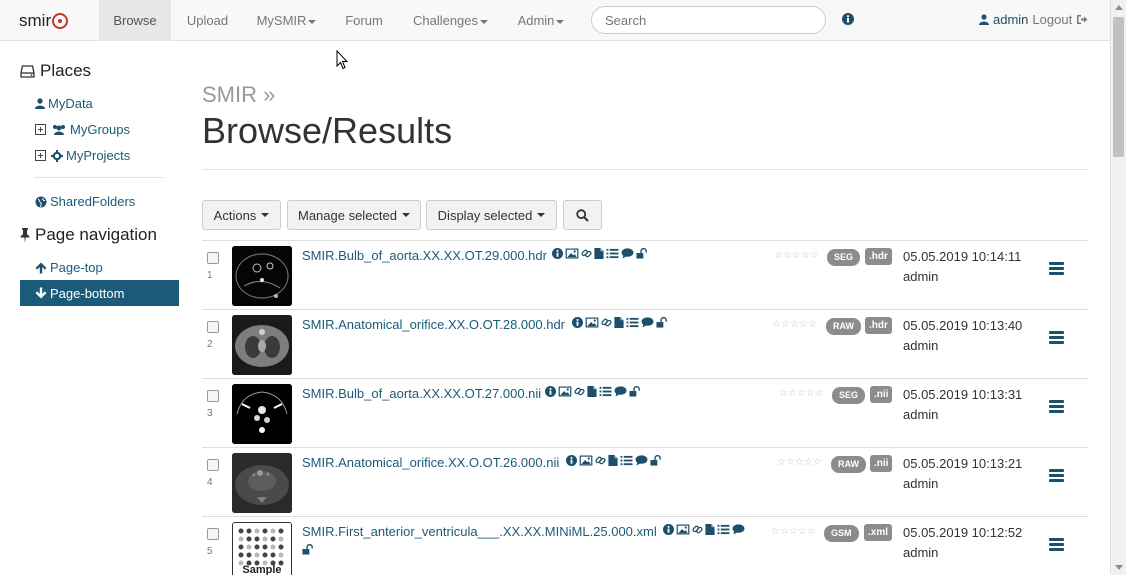  What do you see at coordinates (421, 393) in the screenshot?
I see `file-name-link: SMIR.Bulb_of_aorta.XX.XX.OT.27.000.nii` at bounding box center [421, 393].